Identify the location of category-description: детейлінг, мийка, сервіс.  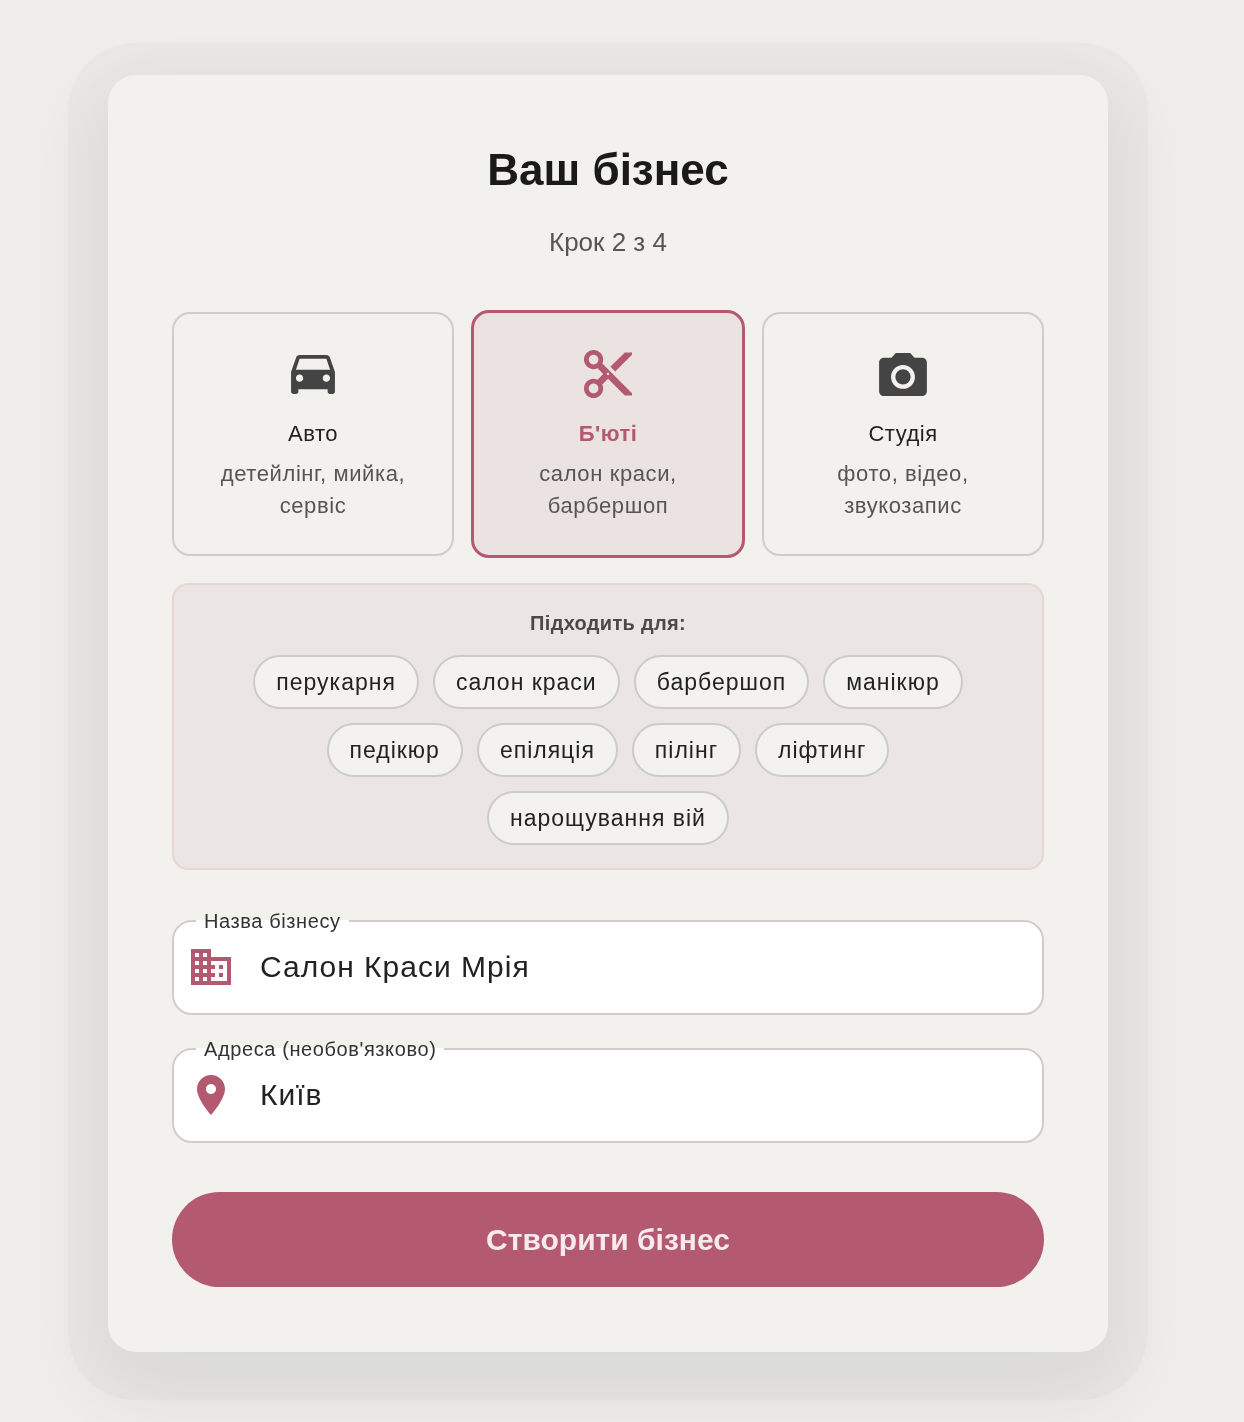
(313, 490).